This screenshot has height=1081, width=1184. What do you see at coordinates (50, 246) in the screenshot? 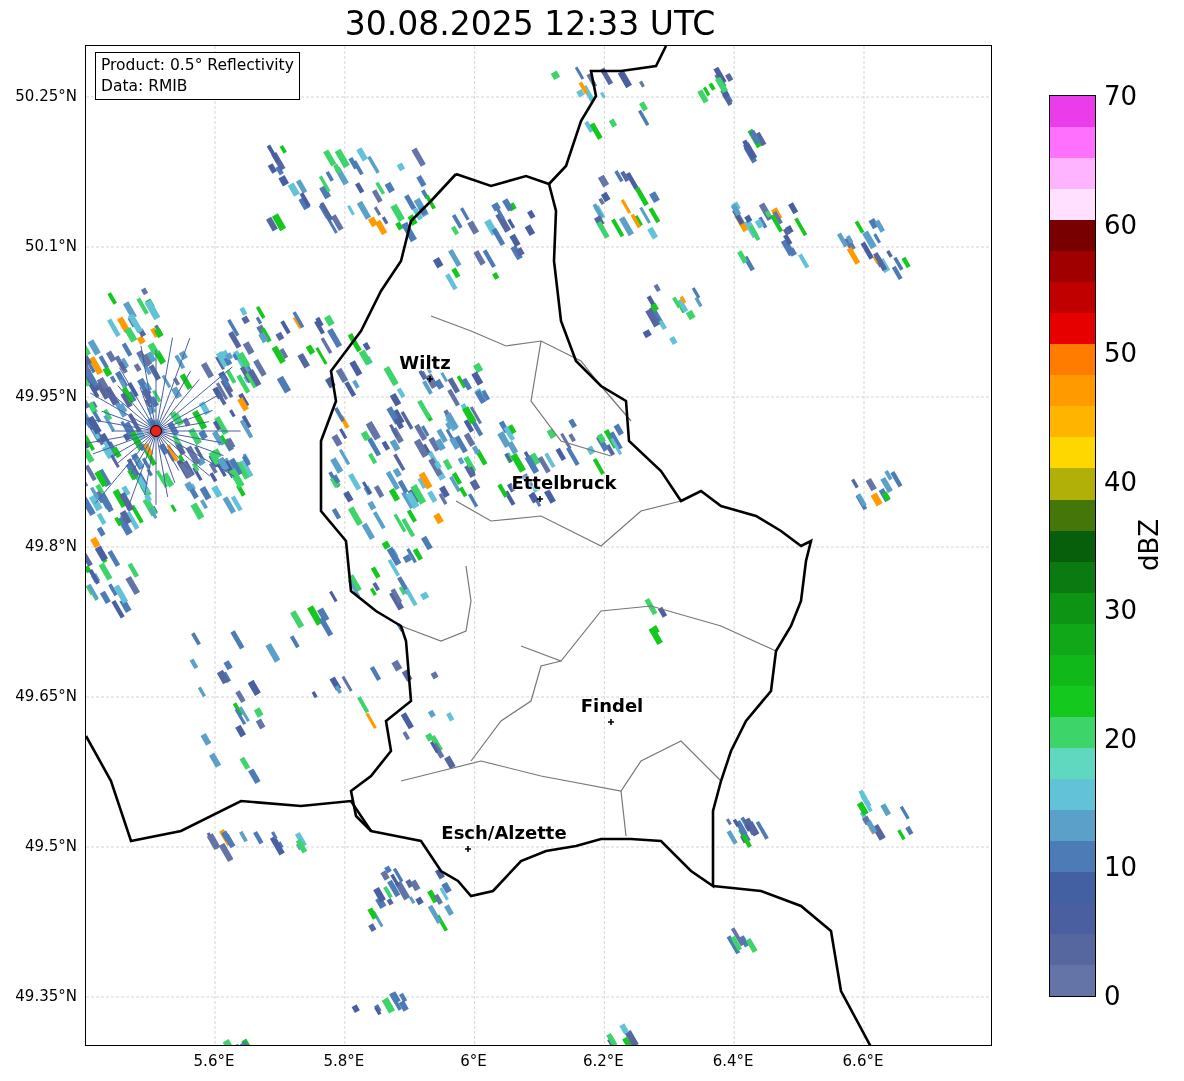
I see `axis-tick-label: 50.1°N` at bounding box center [50, 246].